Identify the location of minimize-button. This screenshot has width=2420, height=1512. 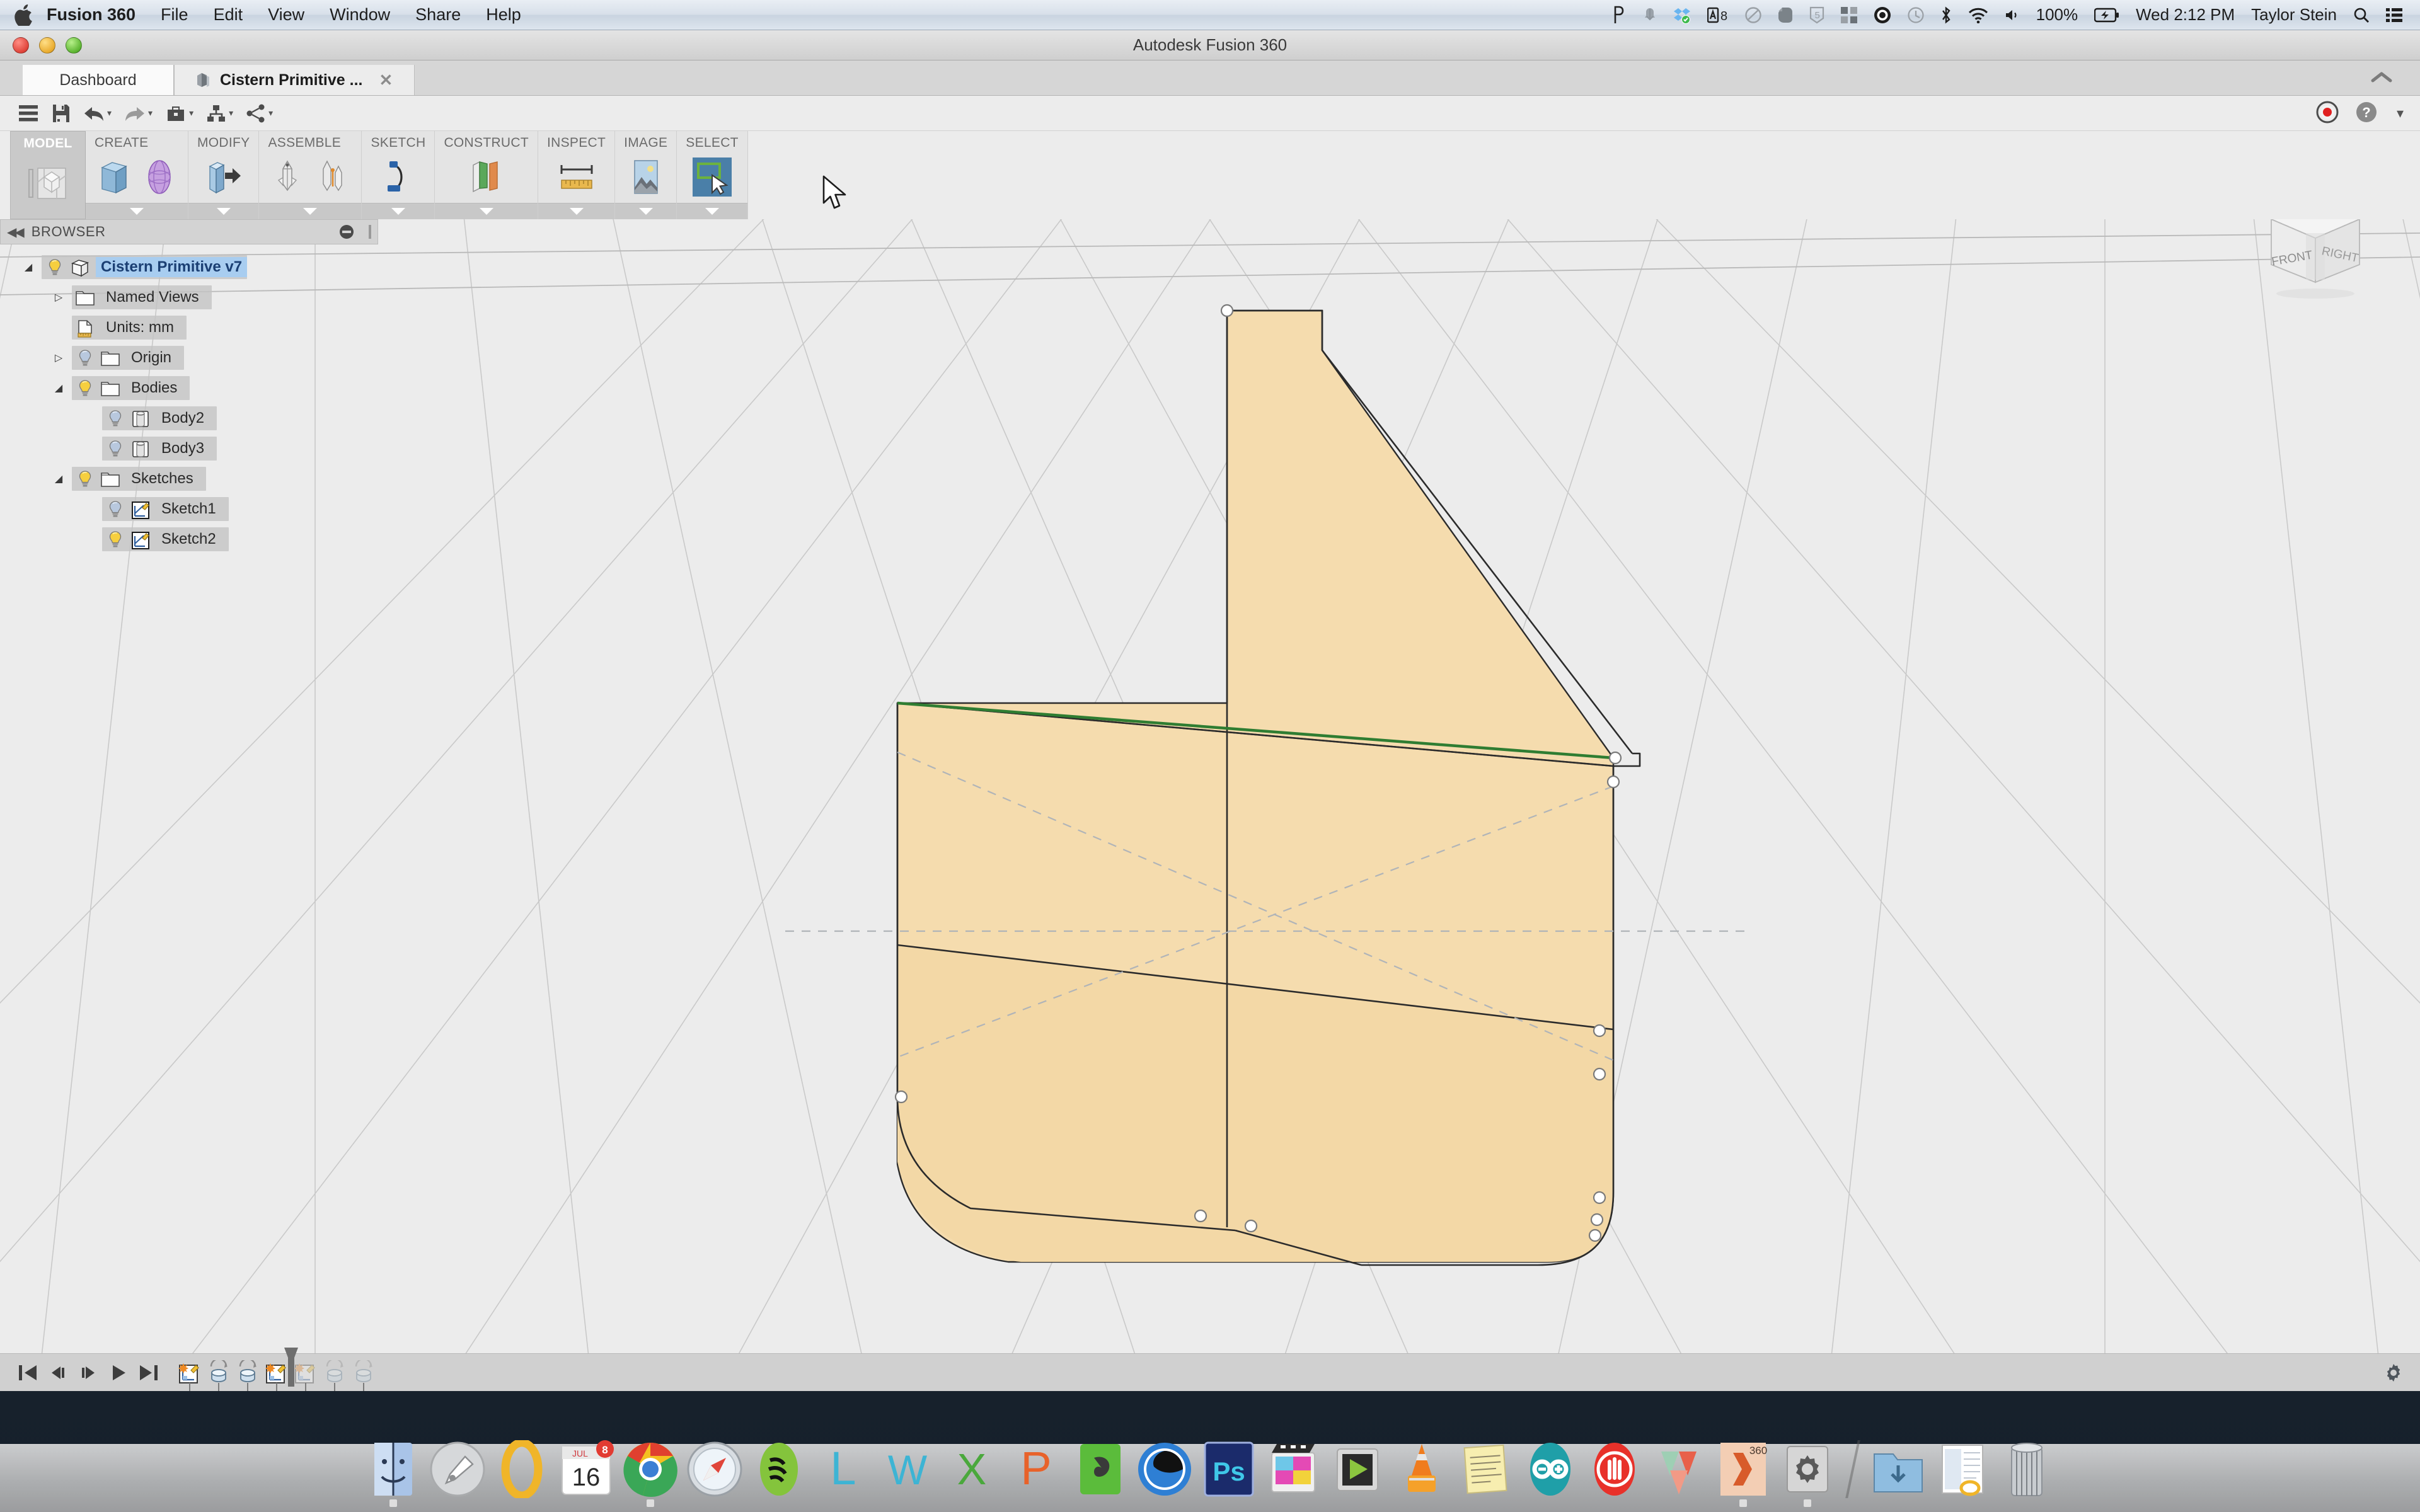
(47, 45).